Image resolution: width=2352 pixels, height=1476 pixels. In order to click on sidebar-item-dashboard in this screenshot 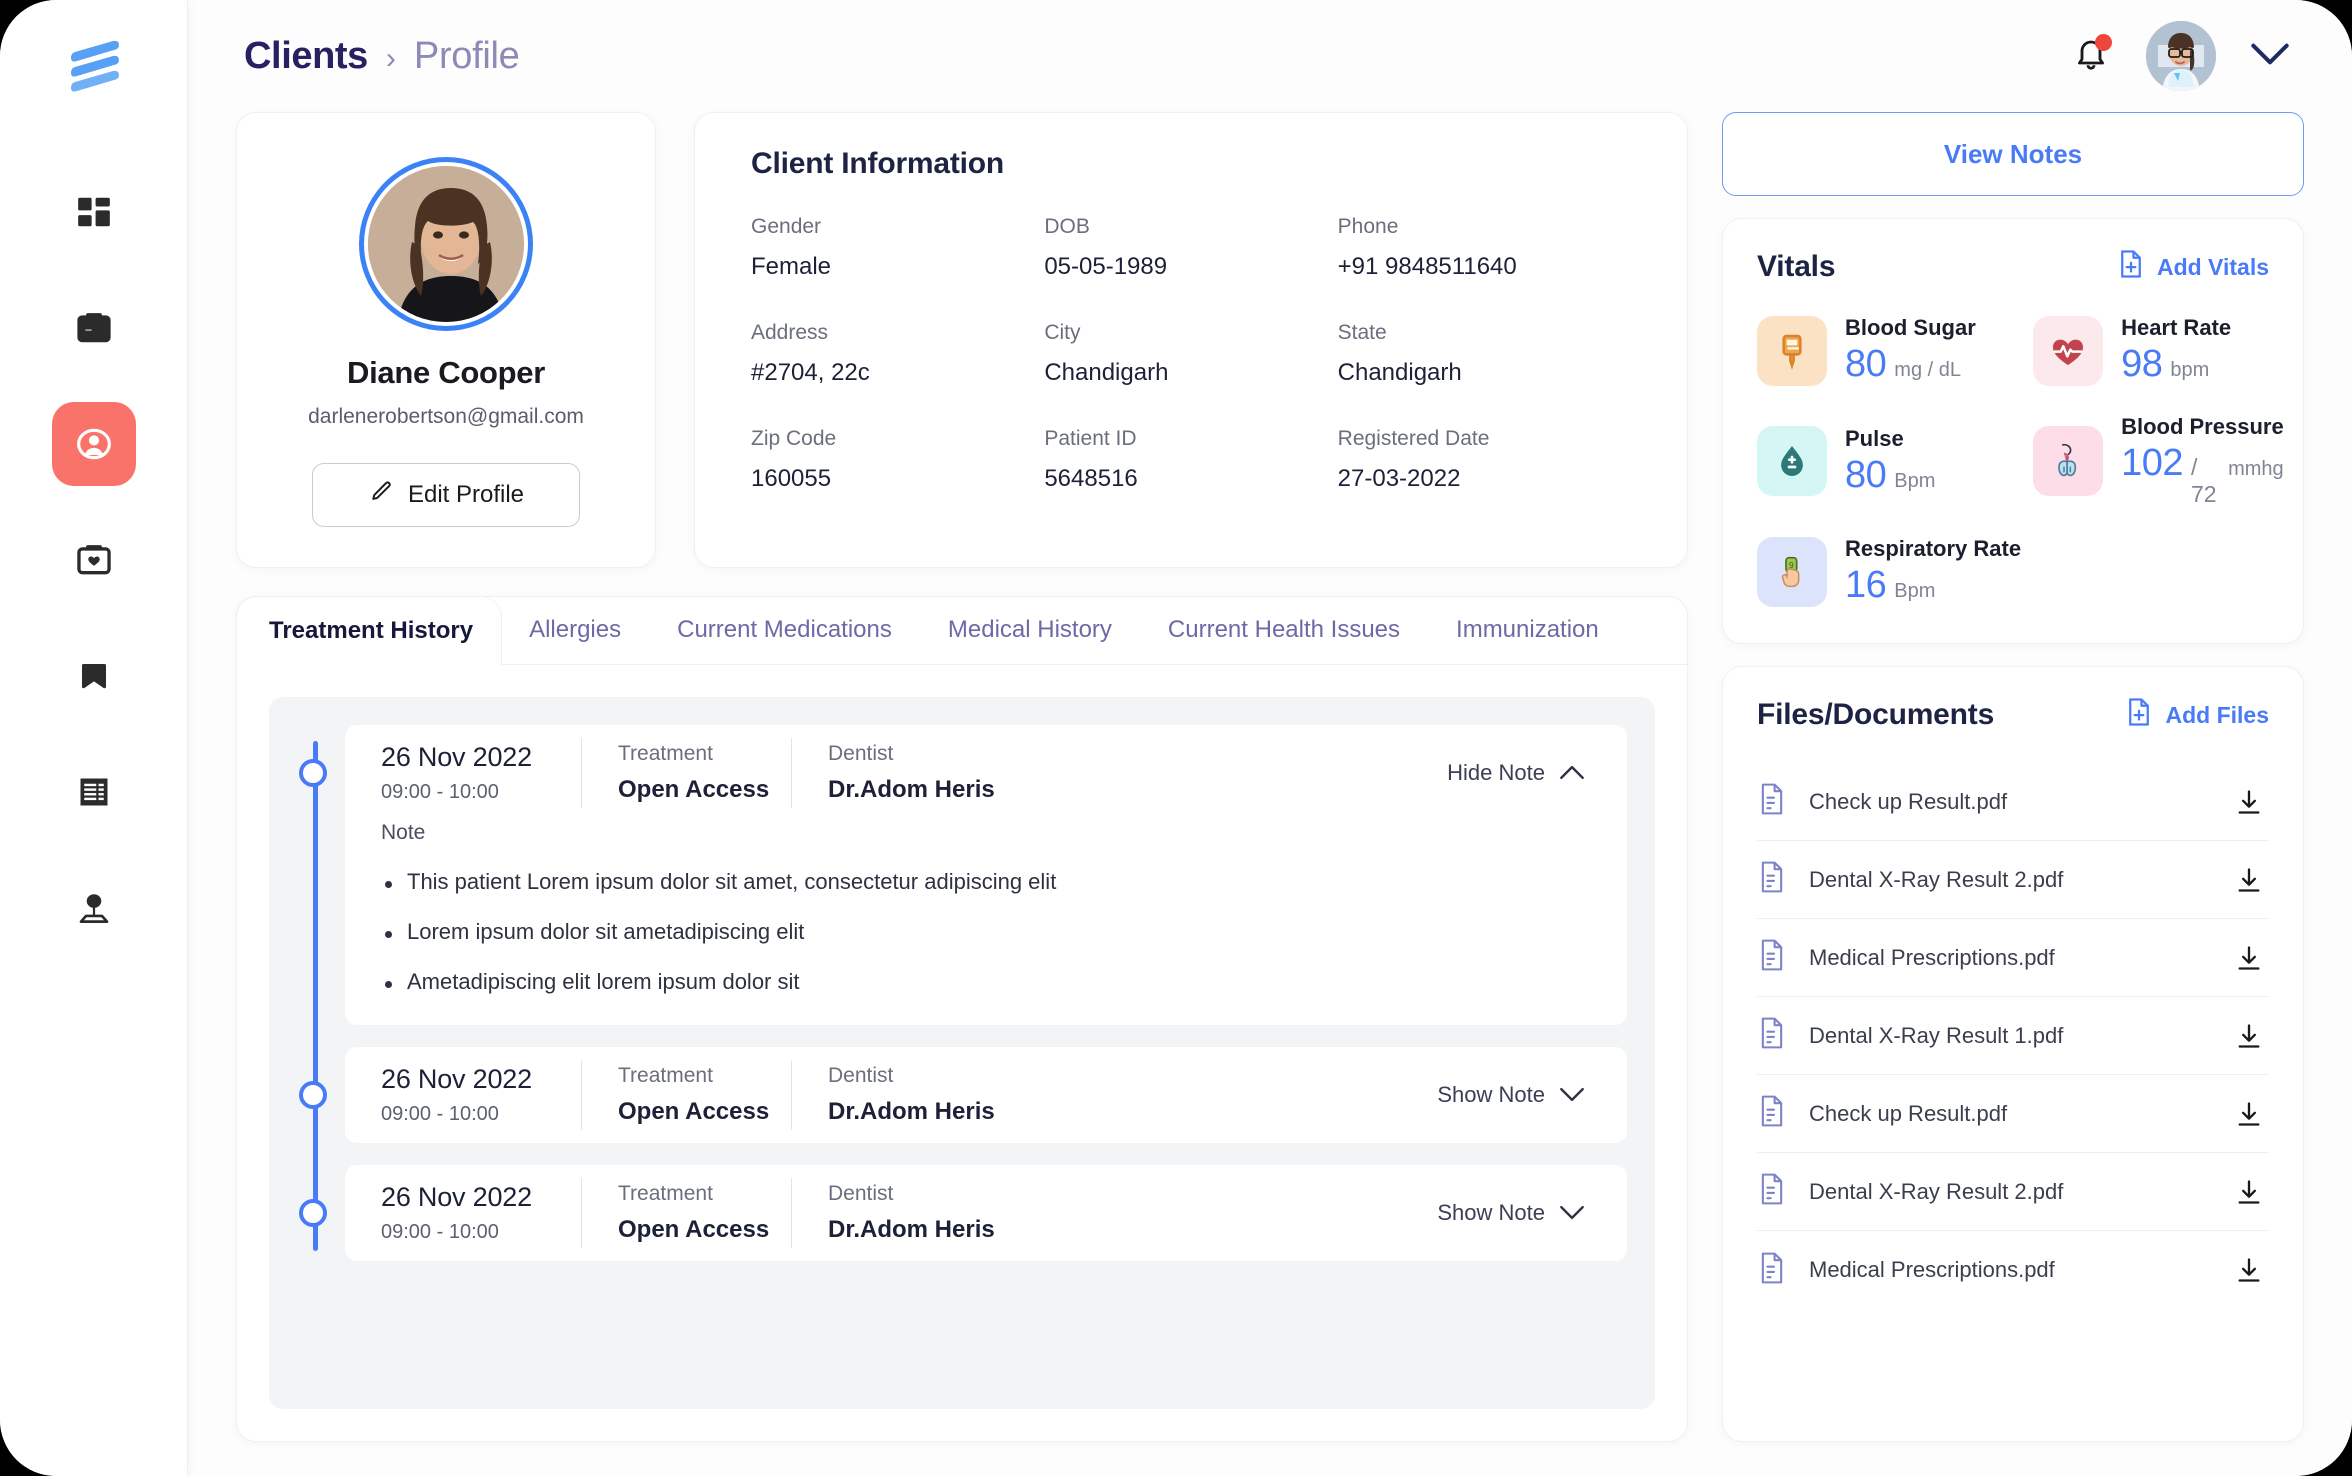, I will do `click(94, 212)`.